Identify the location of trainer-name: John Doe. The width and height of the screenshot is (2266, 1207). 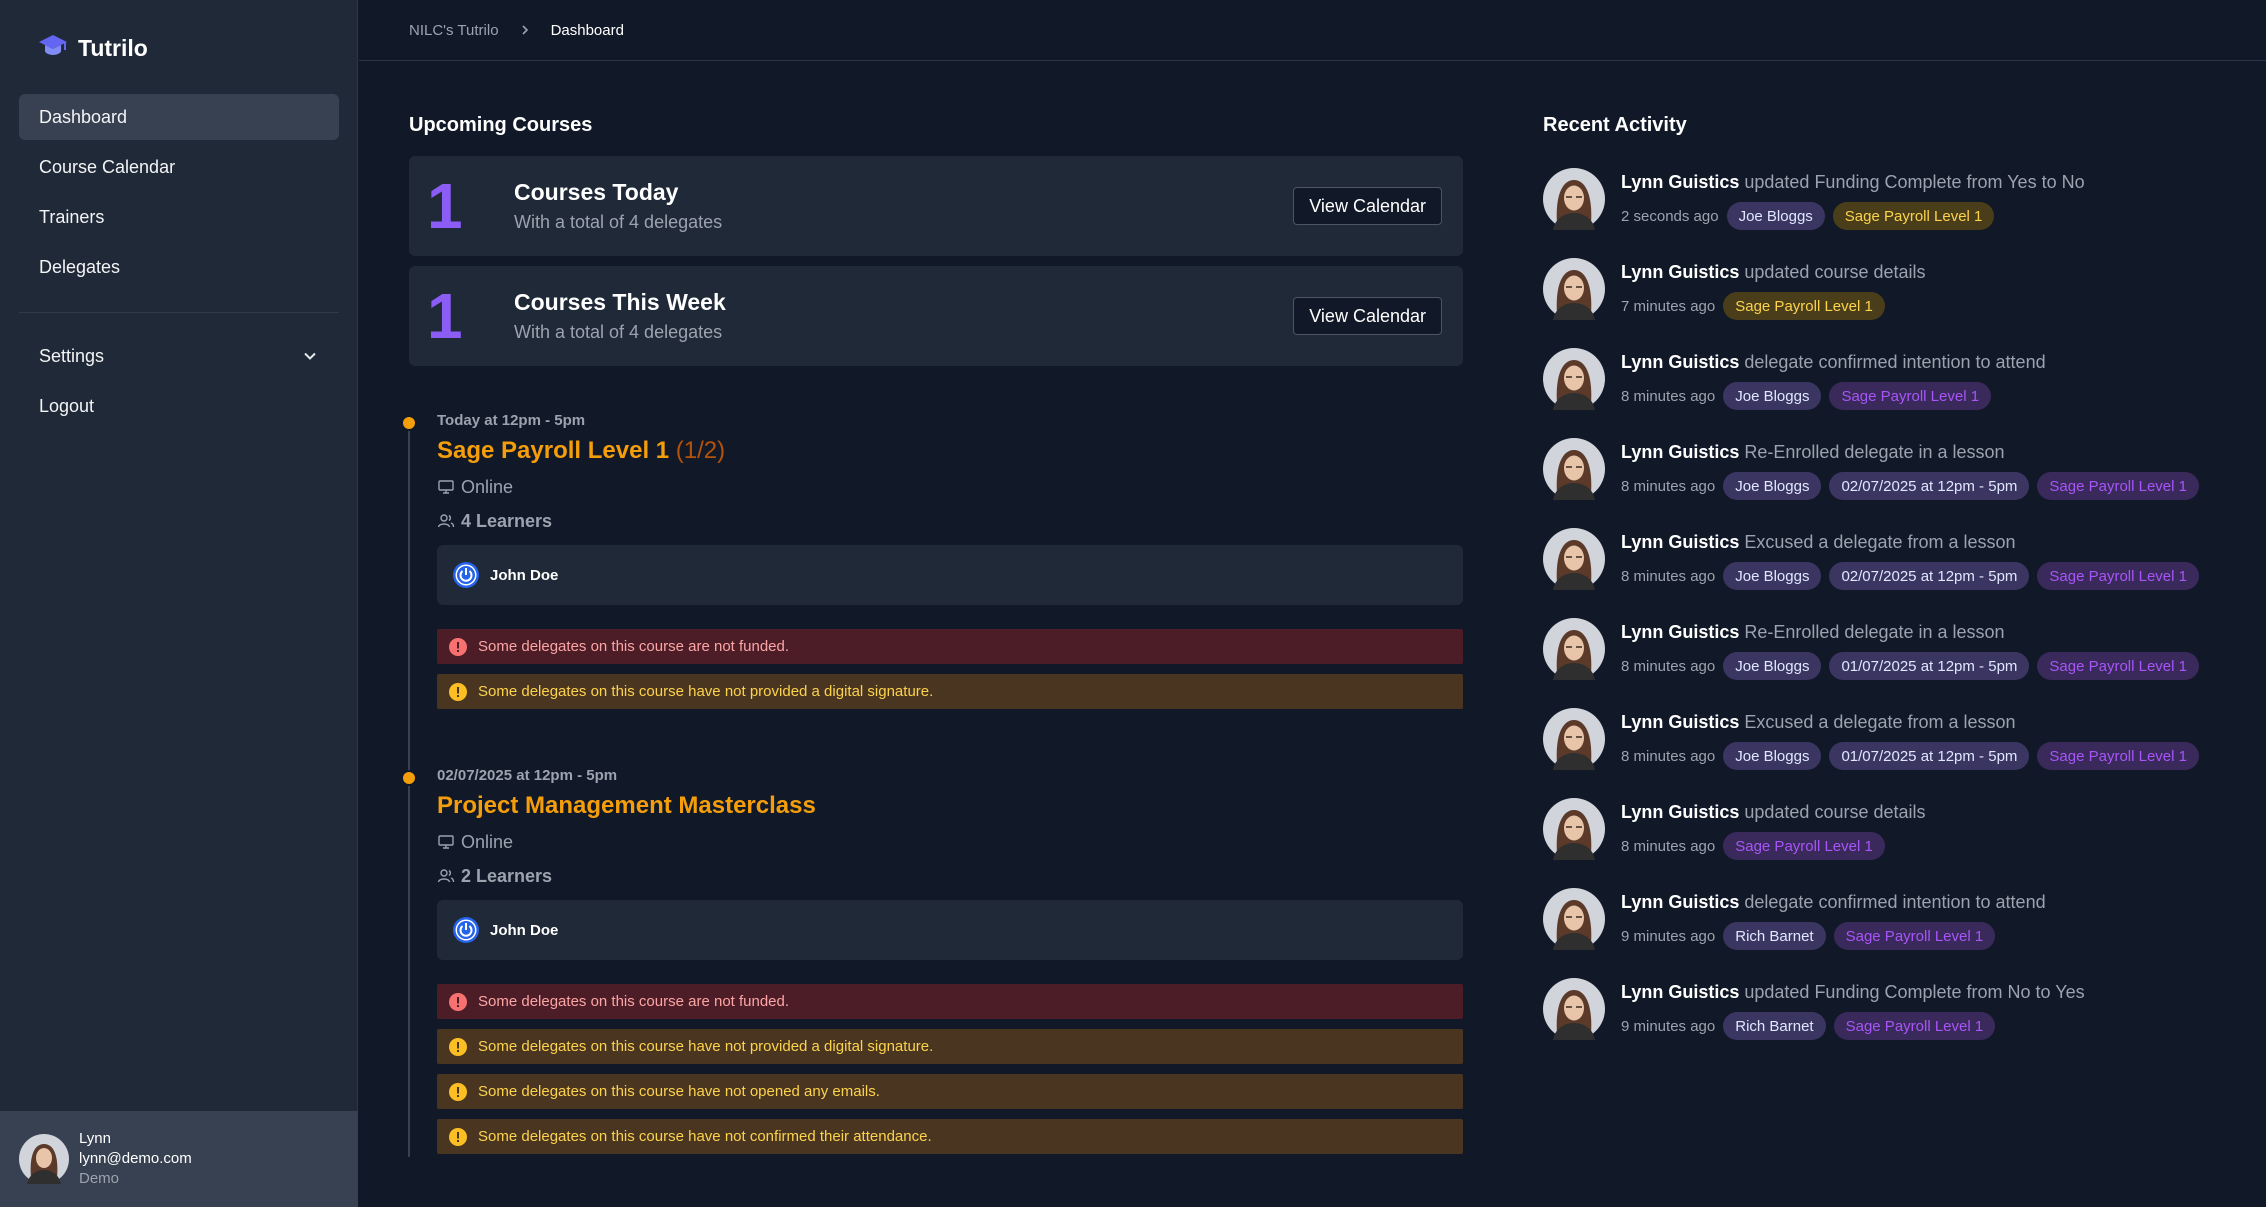
(524, 575).